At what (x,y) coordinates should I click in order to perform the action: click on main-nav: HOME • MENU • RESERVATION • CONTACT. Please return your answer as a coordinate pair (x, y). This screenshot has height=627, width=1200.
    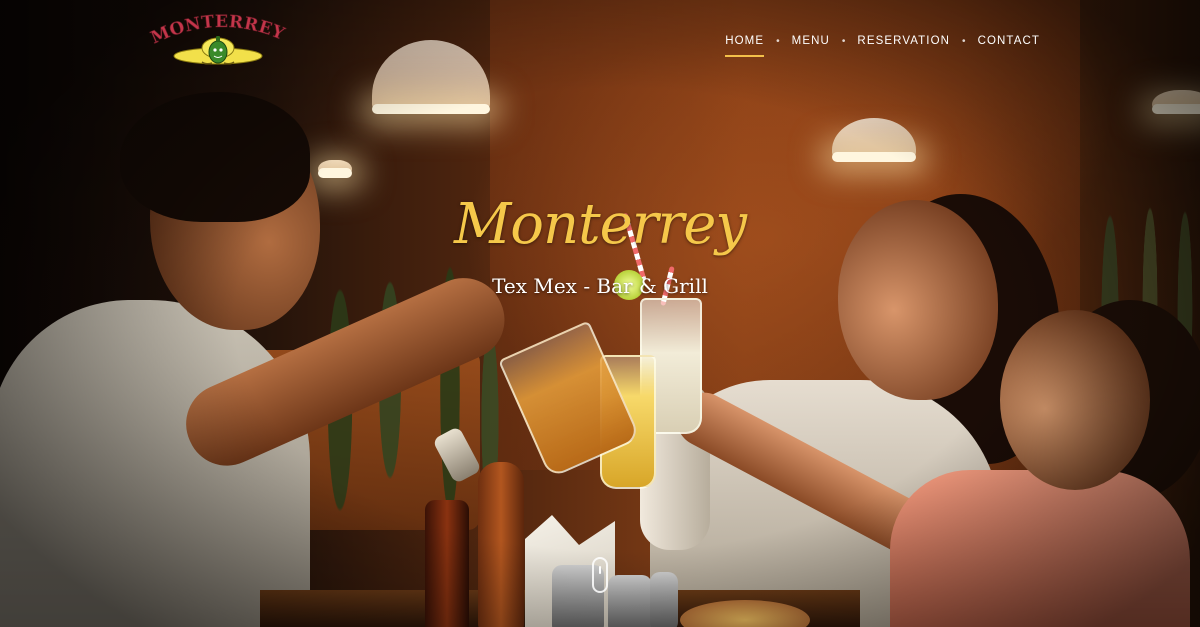
    Looking at the image, I should click on (882, 45).